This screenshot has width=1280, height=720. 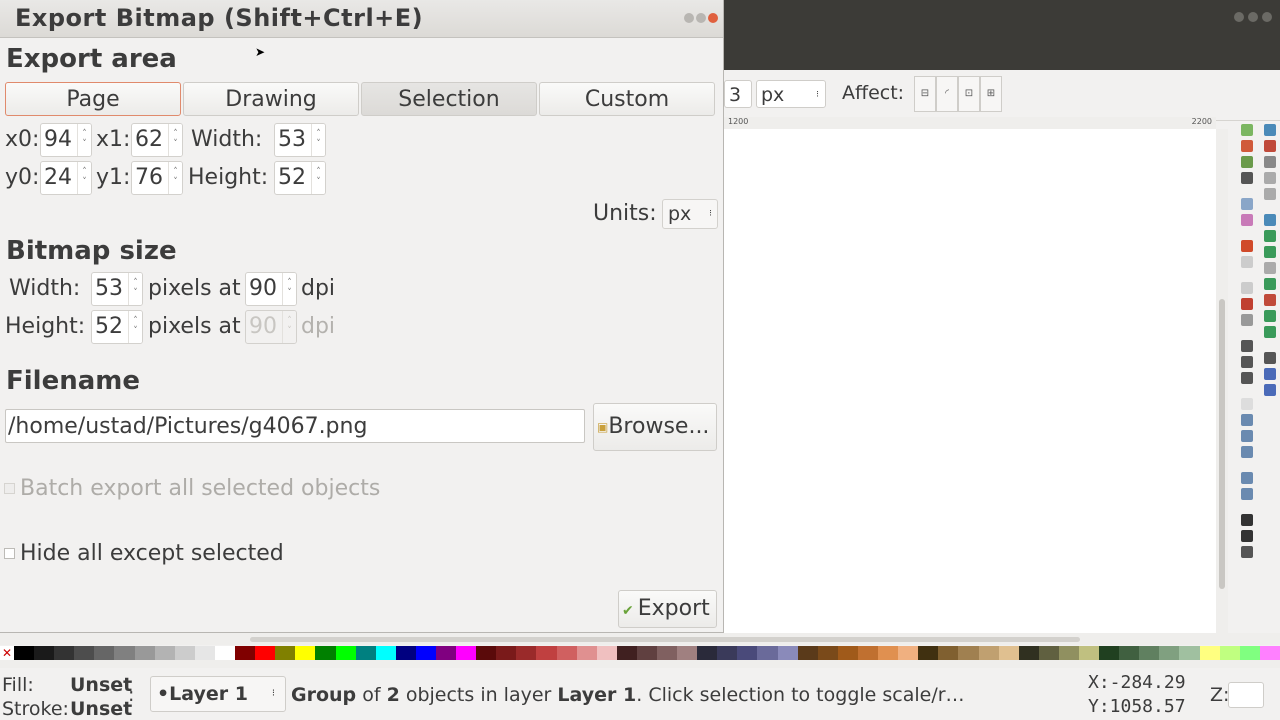 I want to click on snap-enable-icon, so click(x=1269, y=130).